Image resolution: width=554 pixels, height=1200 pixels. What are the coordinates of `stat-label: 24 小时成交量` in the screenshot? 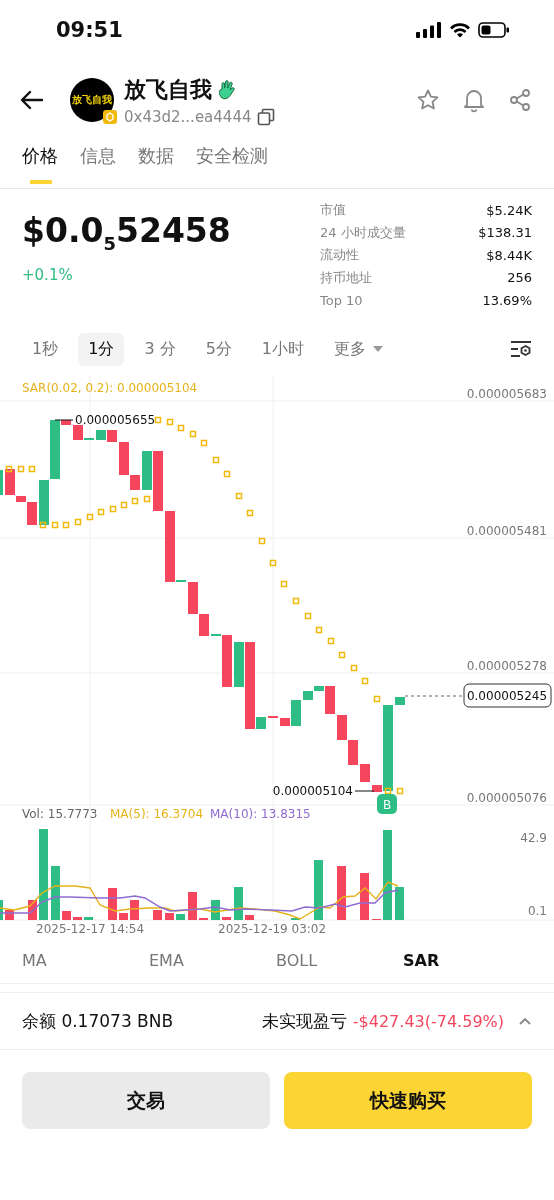 It's located at (363, 232).